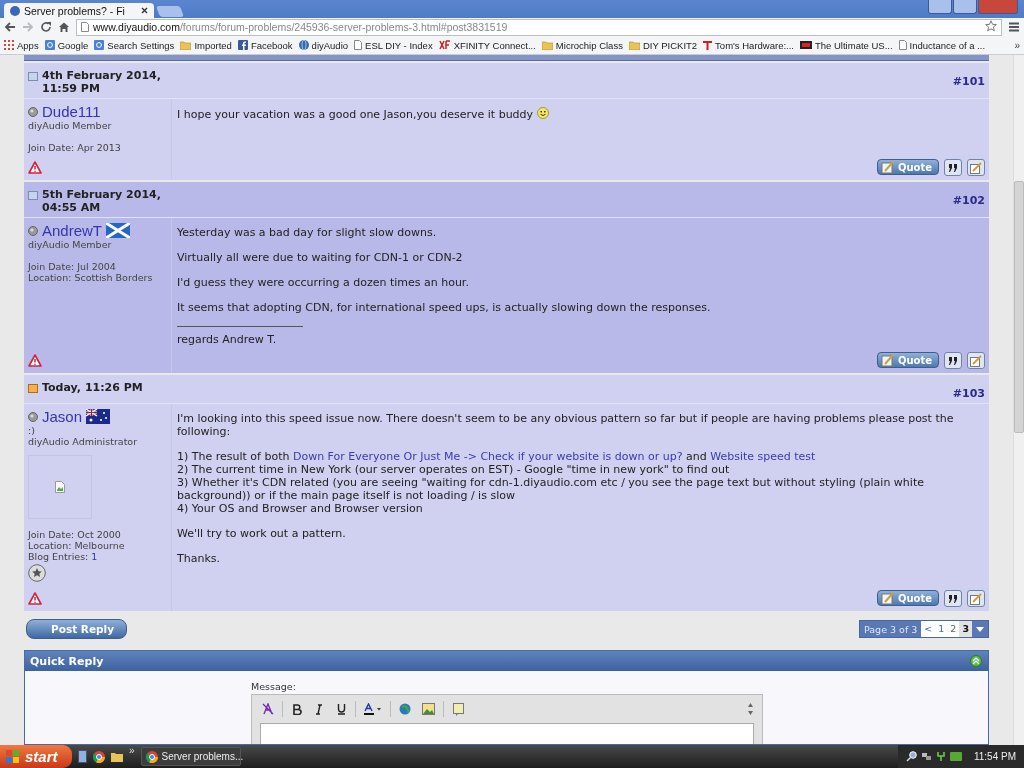 The image size is (1024, 768). What do you see at coordinates (206, 45) in the screenshot?
I see `bookmark: Imported` at bounding box center [206, 45].